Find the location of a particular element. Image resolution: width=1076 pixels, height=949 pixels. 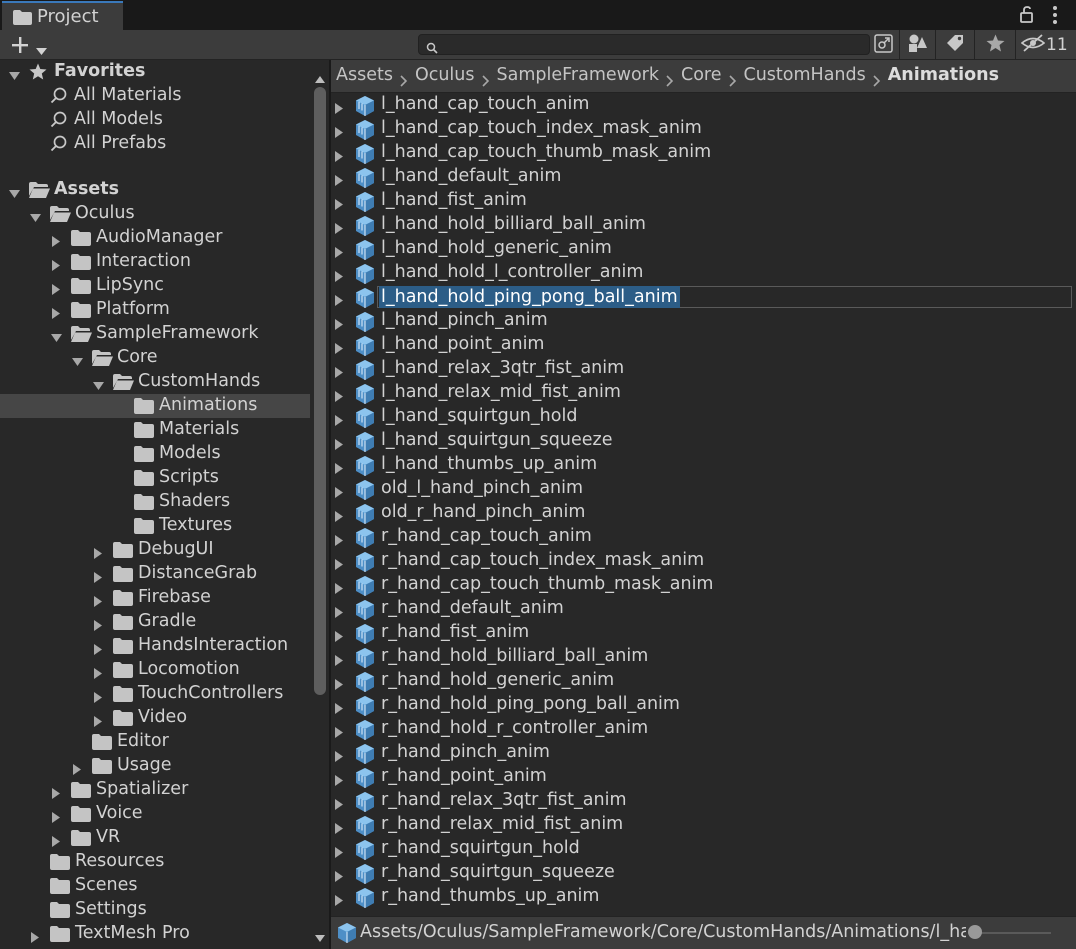

asset-row-l-hand-cap-touch-anim: l_hand_cap_touch_anim is located at coordinates (703, 105).